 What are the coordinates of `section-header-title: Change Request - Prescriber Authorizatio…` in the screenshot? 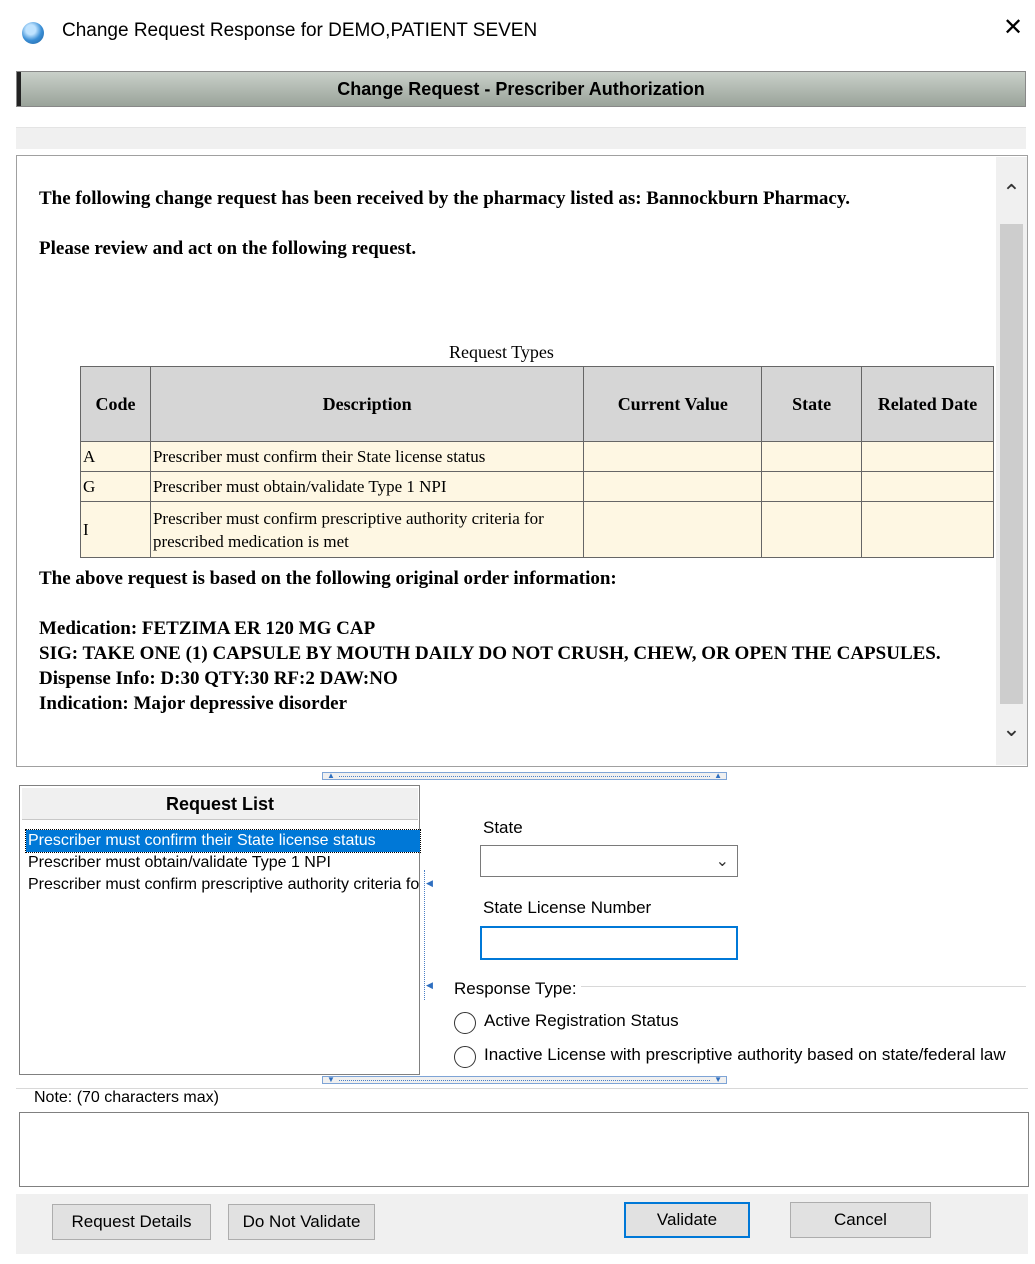 It's located at (521, 89).